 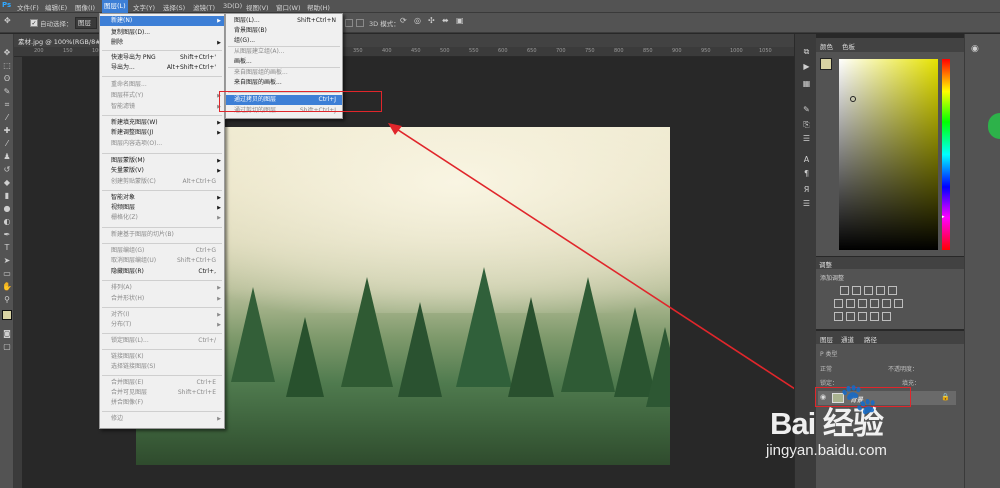 What do you see at coordinates (7, 222) in the screenshot?
I see `dodge-icon: ◐` at bounding box center [7, 222].